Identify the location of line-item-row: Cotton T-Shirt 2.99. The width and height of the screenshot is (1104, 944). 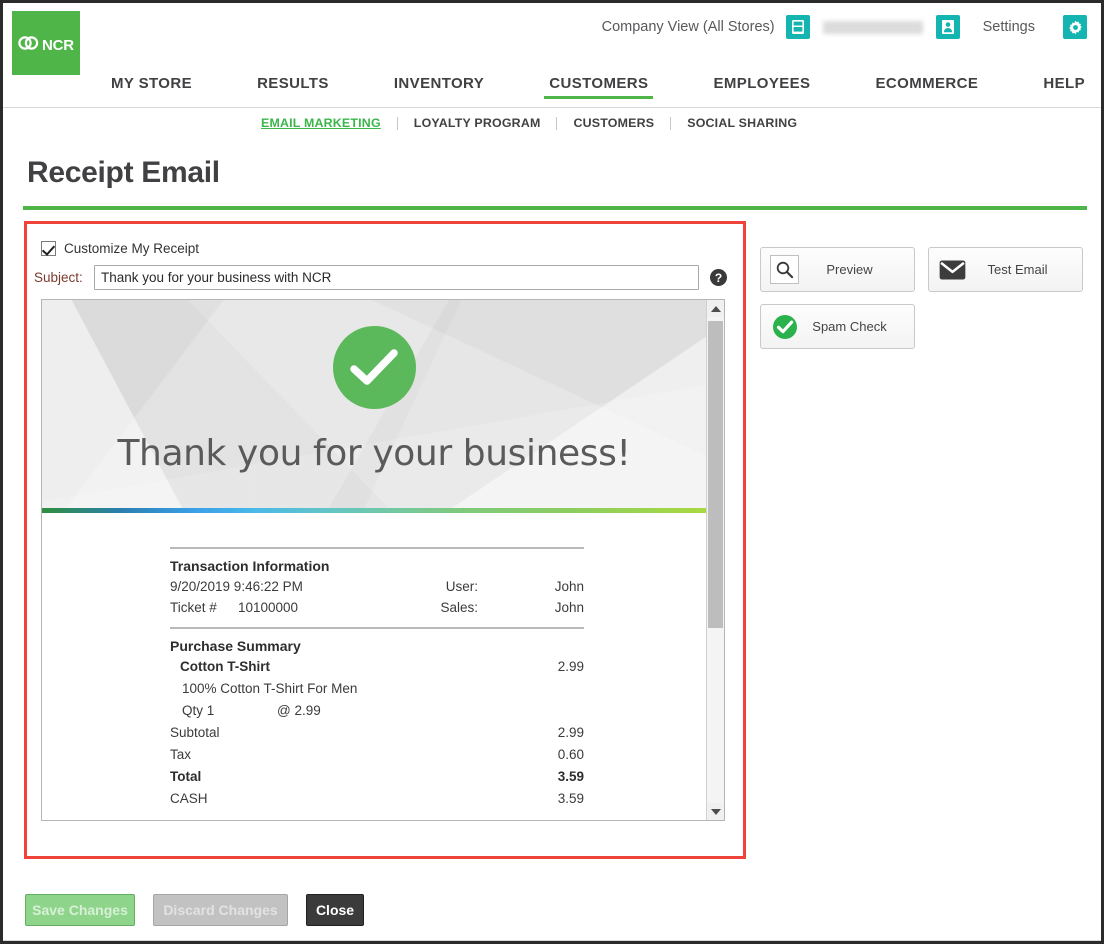
(377, 667).